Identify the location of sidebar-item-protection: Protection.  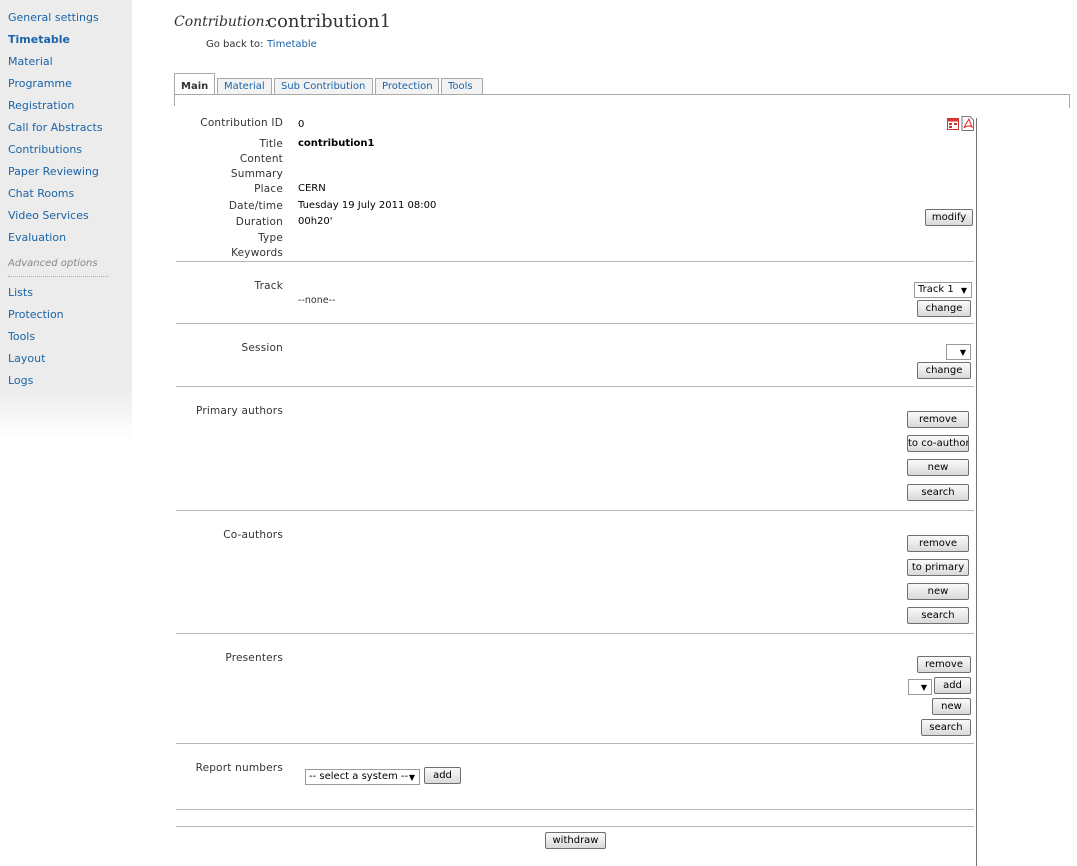
(36, 314).